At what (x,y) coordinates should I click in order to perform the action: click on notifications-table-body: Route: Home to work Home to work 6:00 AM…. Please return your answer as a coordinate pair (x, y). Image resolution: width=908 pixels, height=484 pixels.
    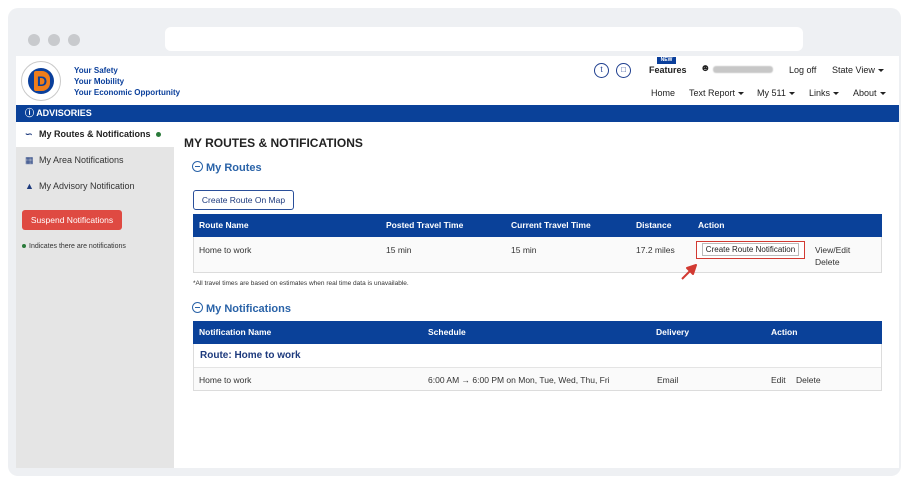
    Looking at the image, I should click on (537, 367).